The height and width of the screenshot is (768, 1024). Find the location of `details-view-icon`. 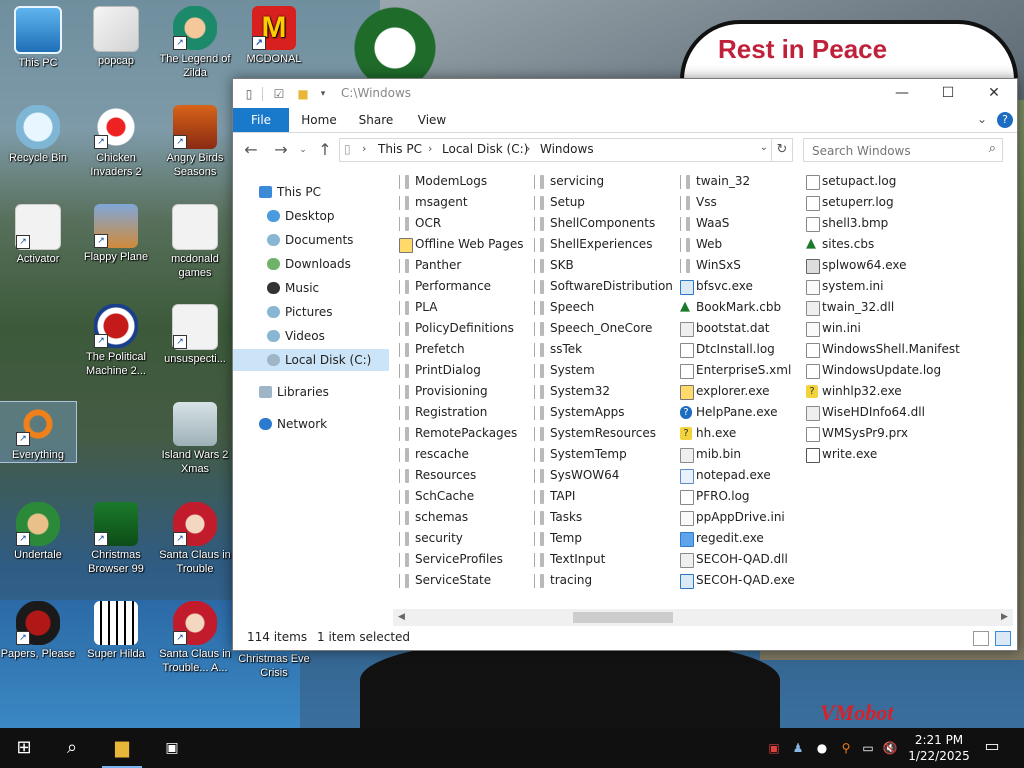

details-view-icon is located at coordinates (981, 638).